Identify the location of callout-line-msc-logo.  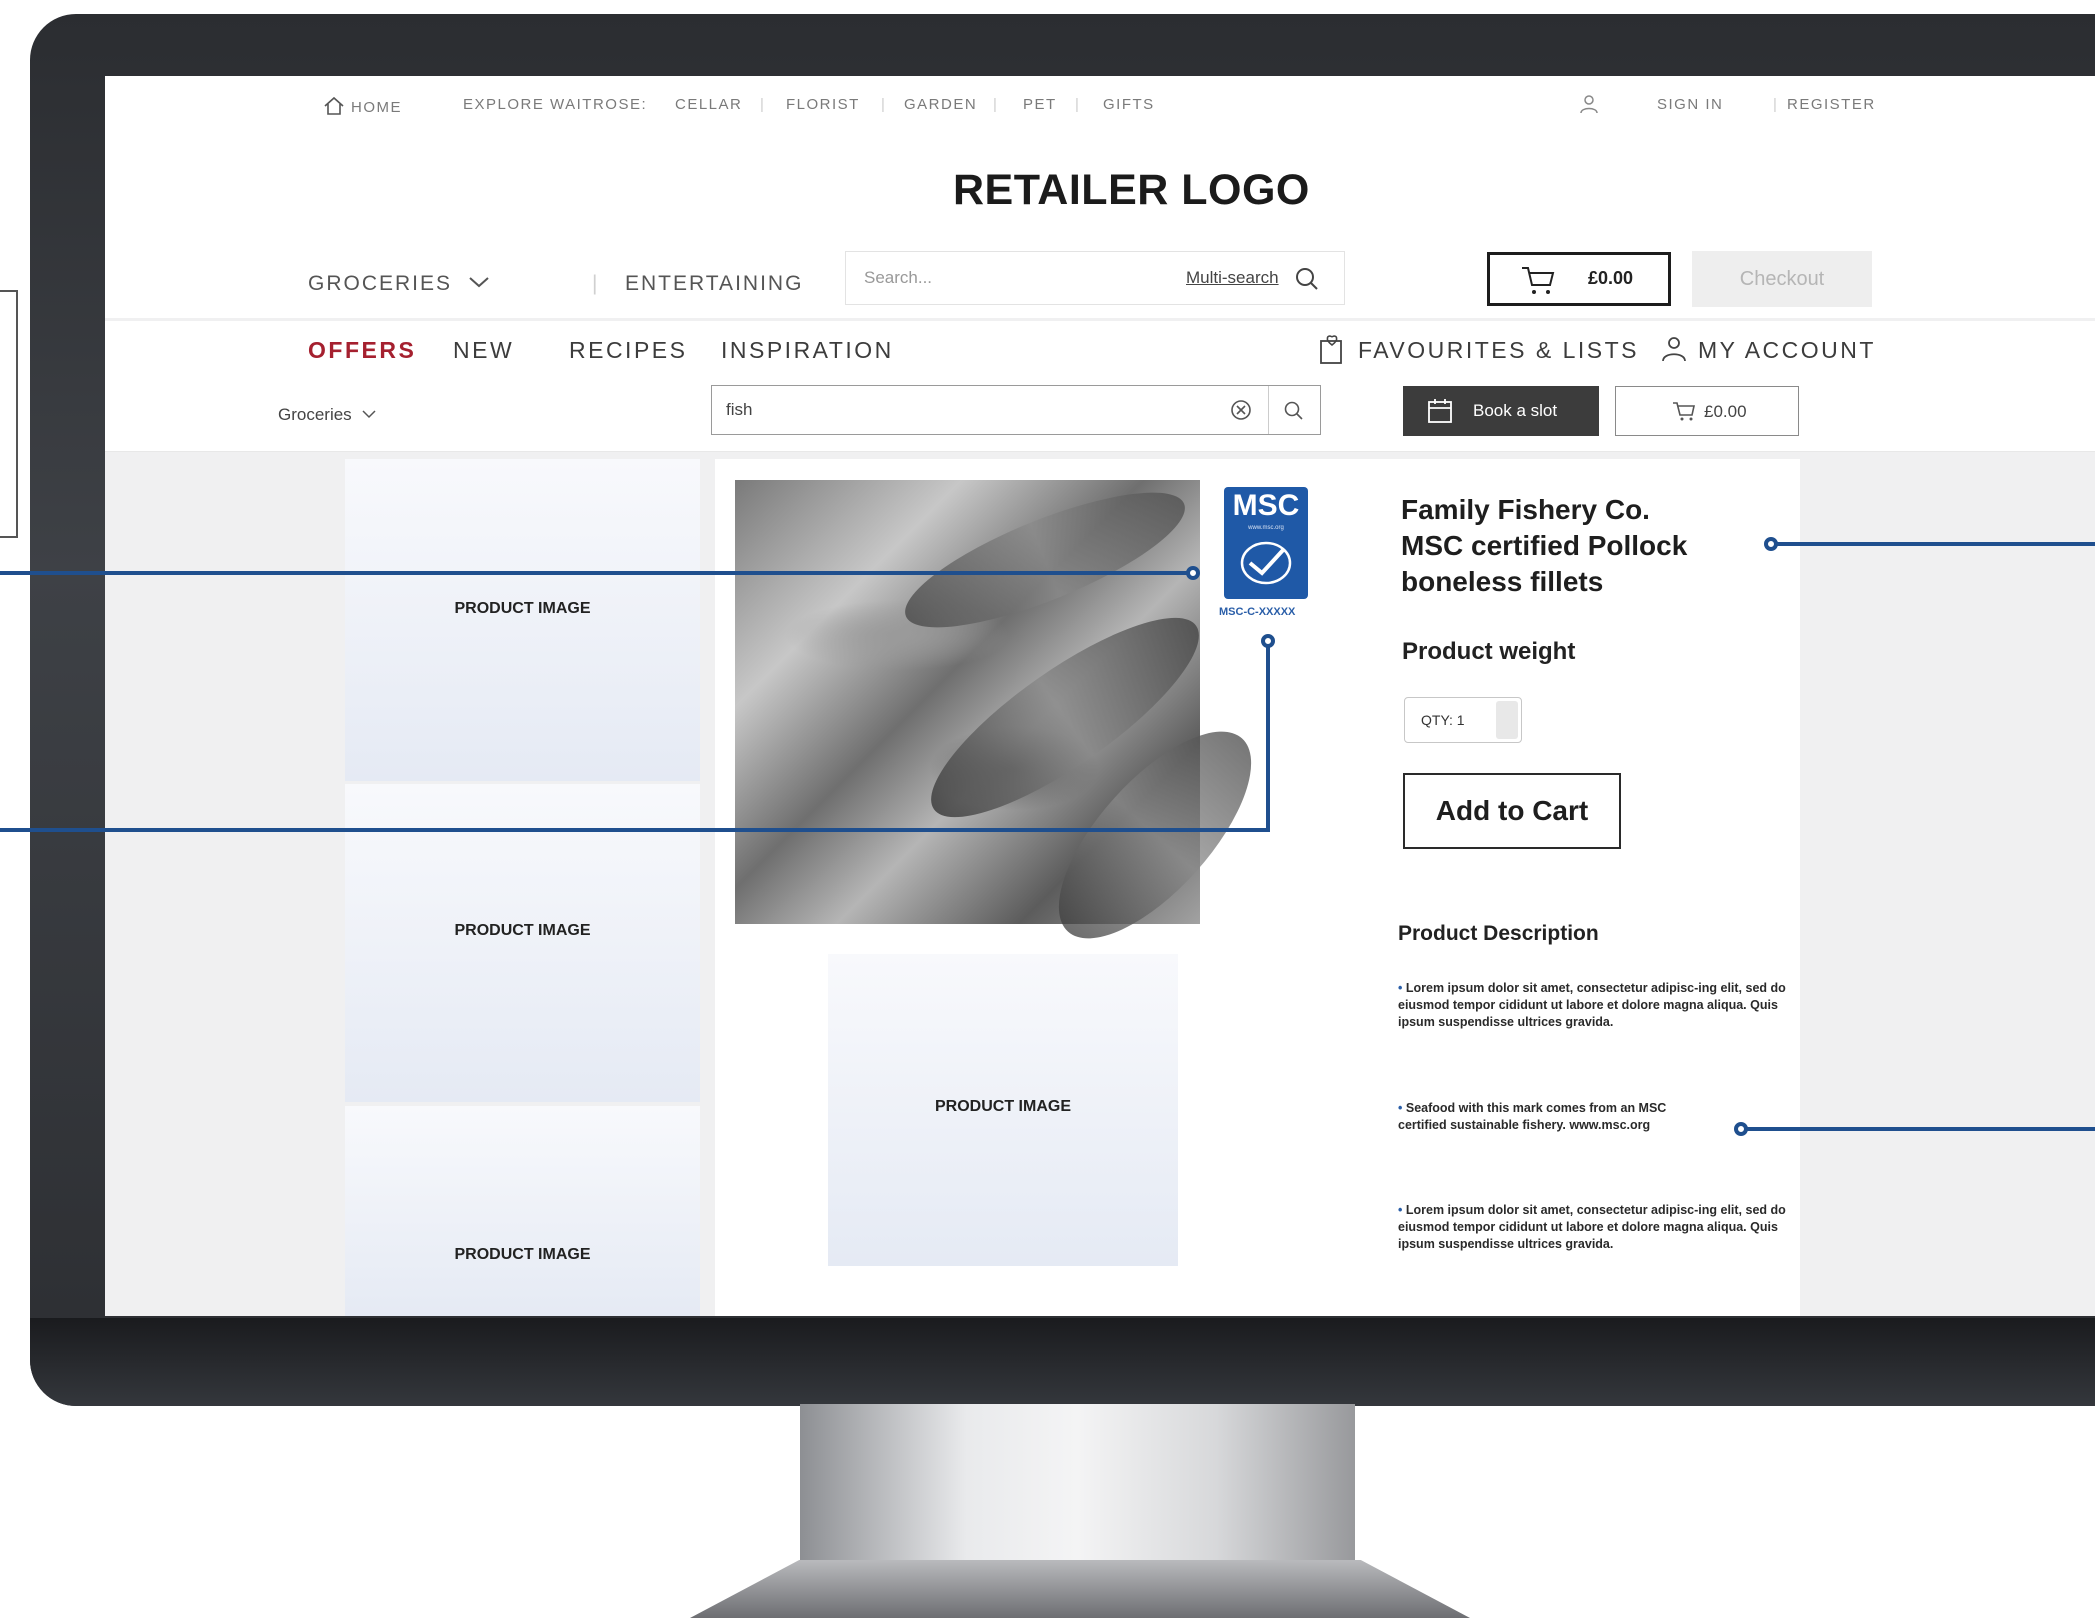
(597, 573).